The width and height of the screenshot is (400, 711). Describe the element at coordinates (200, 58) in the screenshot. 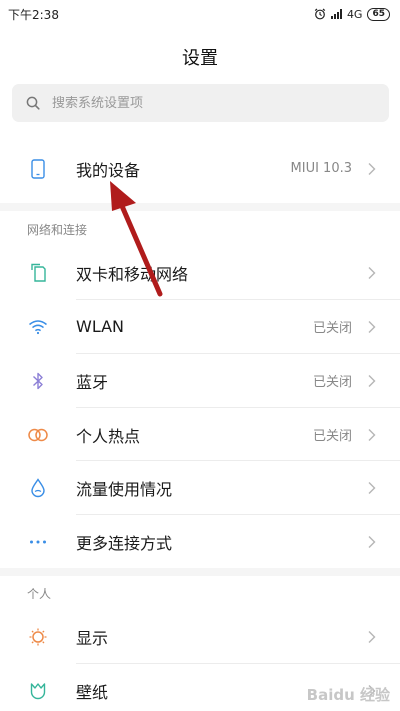

I see `page-title: 设置` at that location.